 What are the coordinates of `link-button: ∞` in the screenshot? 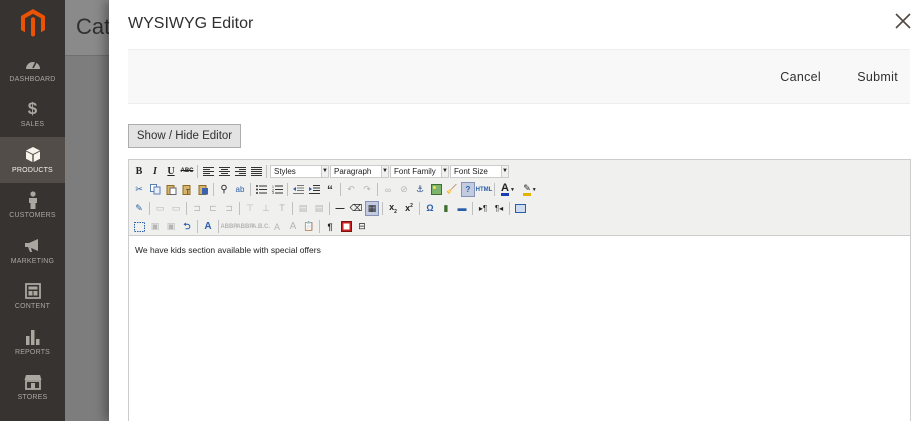 It's located at (388, 189).